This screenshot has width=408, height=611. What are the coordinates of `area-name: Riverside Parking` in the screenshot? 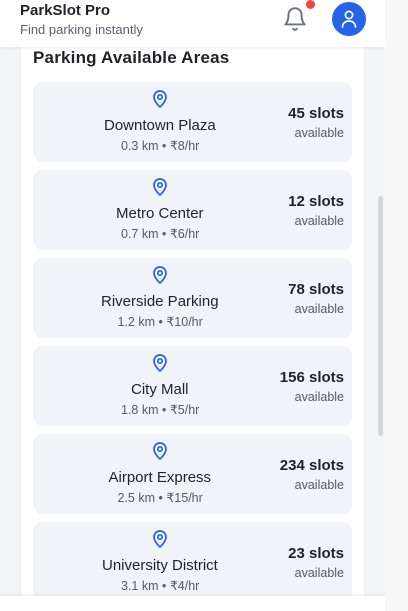 It's located at (160, 301).